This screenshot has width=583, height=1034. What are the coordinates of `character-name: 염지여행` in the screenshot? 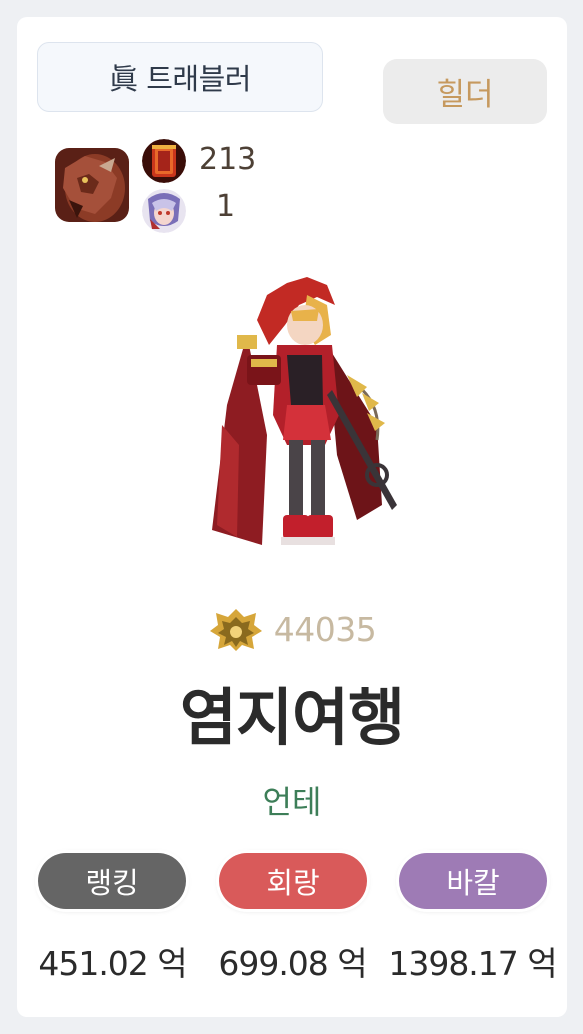 It's located at (292, 717).